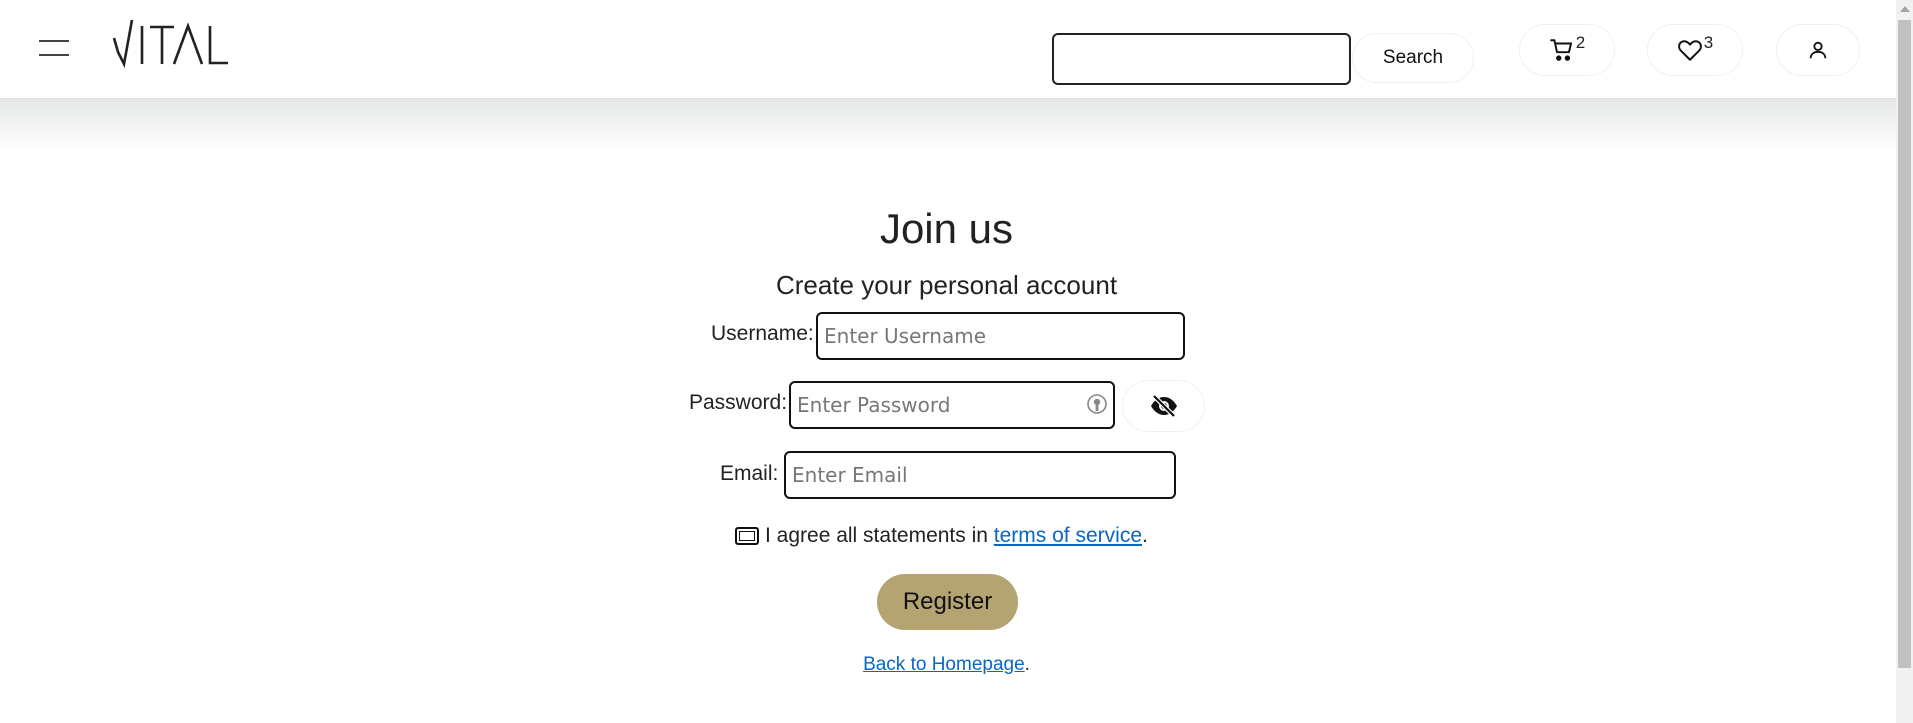  I want to click on cart-button: 2, so click(1567, 50).